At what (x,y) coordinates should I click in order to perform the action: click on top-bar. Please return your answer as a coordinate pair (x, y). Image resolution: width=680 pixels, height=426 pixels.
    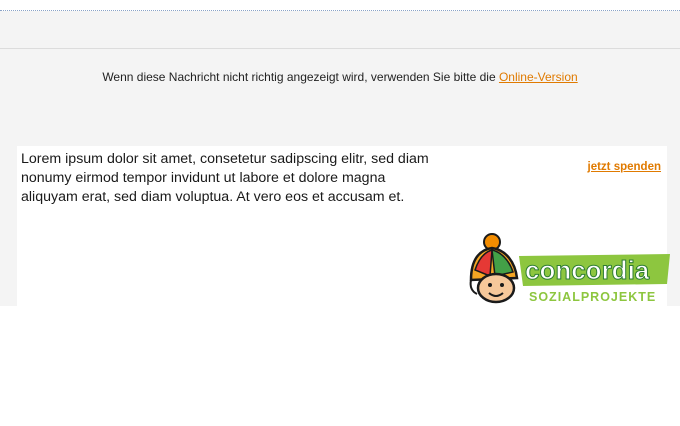
    Looking at the image, I should click on (340, 5).